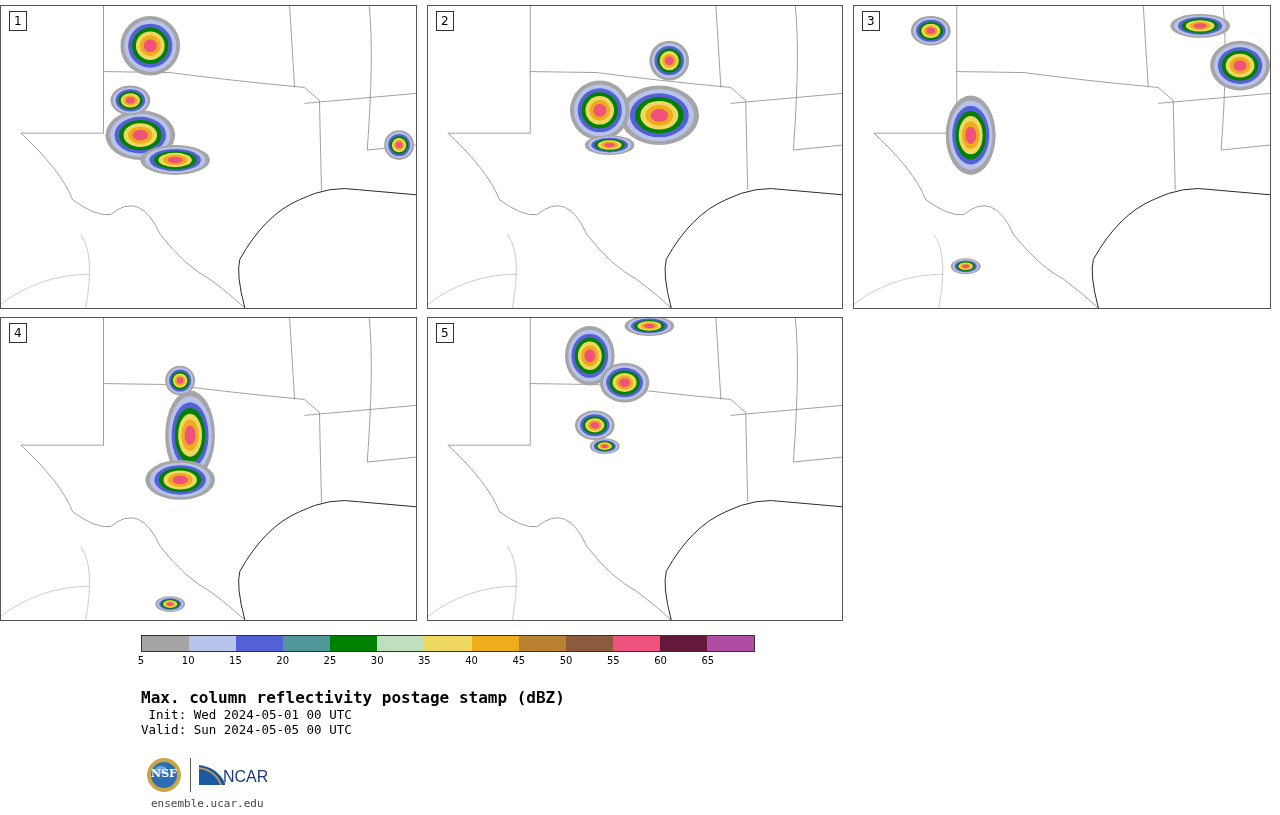  Describe the element at coordinates (353, 697) in the screenshot. I see `chart-title: Max. column reflectivity postage stamp (dBZ)` at that location.